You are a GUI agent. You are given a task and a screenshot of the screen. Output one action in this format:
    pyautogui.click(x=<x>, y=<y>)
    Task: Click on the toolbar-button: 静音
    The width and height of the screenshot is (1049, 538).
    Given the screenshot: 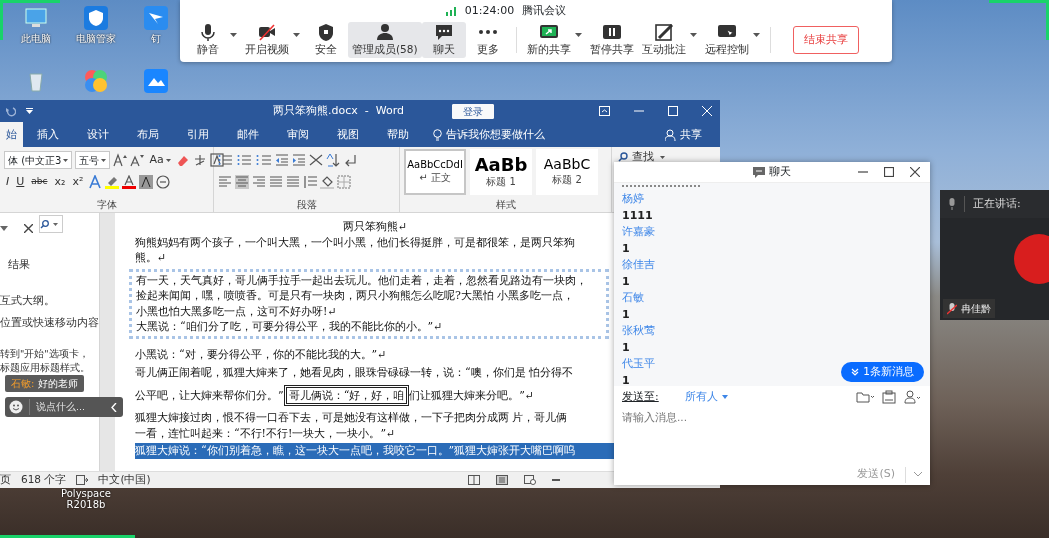 What is the action you would take?
    pyautogui.click(x=208, y=40)
    